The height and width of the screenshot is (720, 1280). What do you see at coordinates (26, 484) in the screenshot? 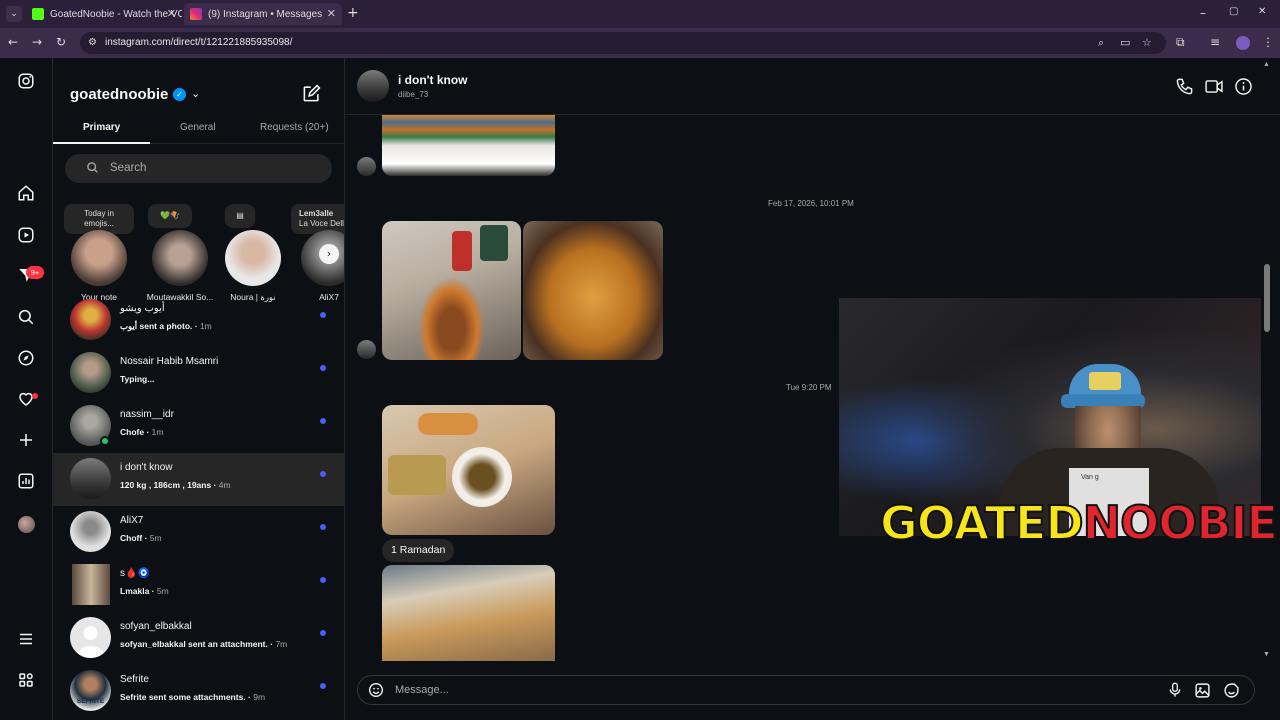
I see `dashboard-icon` at bounding box center [26, 484].